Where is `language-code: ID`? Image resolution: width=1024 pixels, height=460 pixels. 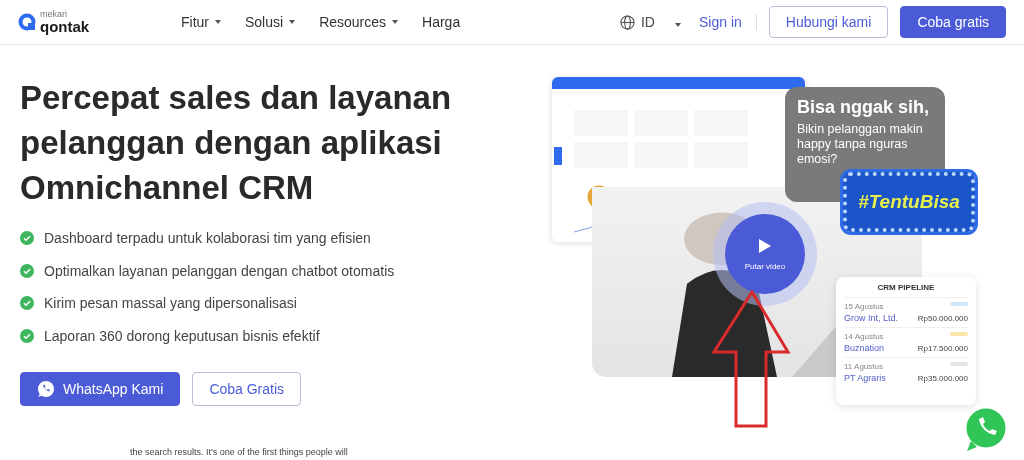 language-code: ID is located at coordinates (648, 22).